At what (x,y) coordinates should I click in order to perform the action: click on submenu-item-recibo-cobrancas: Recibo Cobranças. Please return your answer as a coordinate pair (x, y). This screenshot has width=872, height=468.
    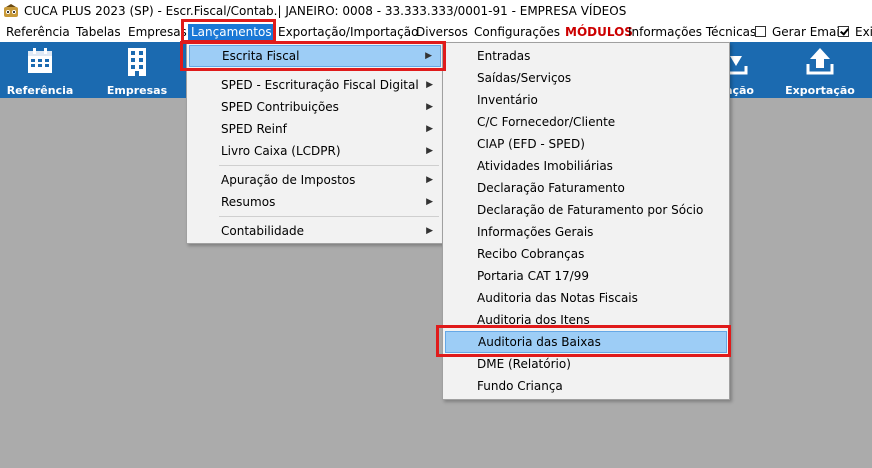
    Looking at the image, I should click on (586, 254).